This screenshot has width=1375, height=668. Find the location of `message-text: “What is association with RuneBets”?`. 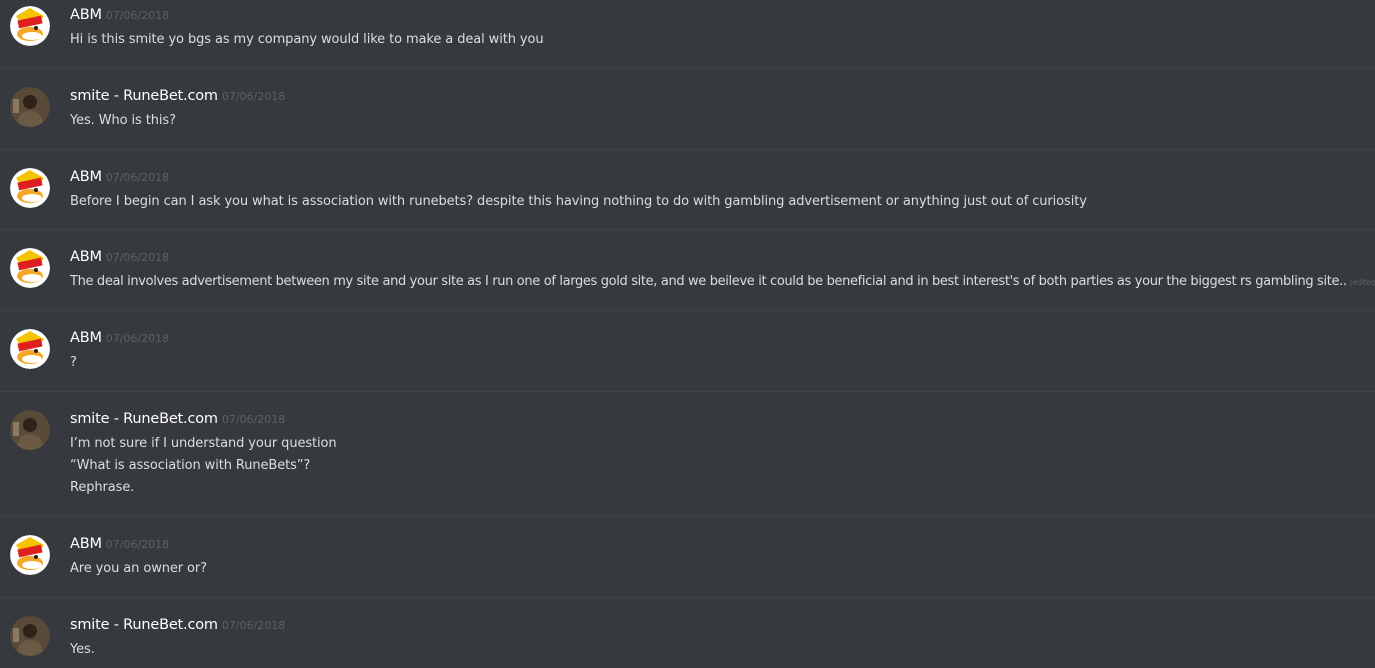

message-text: “What is association with RuneBets”? is located at coordinates (190, 465).